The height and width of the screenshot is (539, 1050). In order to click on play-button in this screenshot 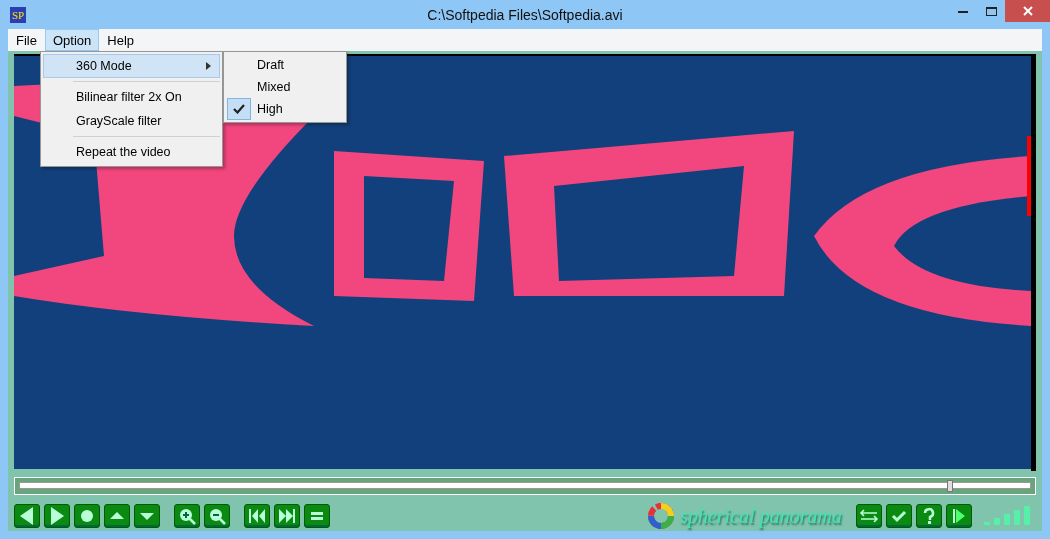, I will do `click(959, 516)`.